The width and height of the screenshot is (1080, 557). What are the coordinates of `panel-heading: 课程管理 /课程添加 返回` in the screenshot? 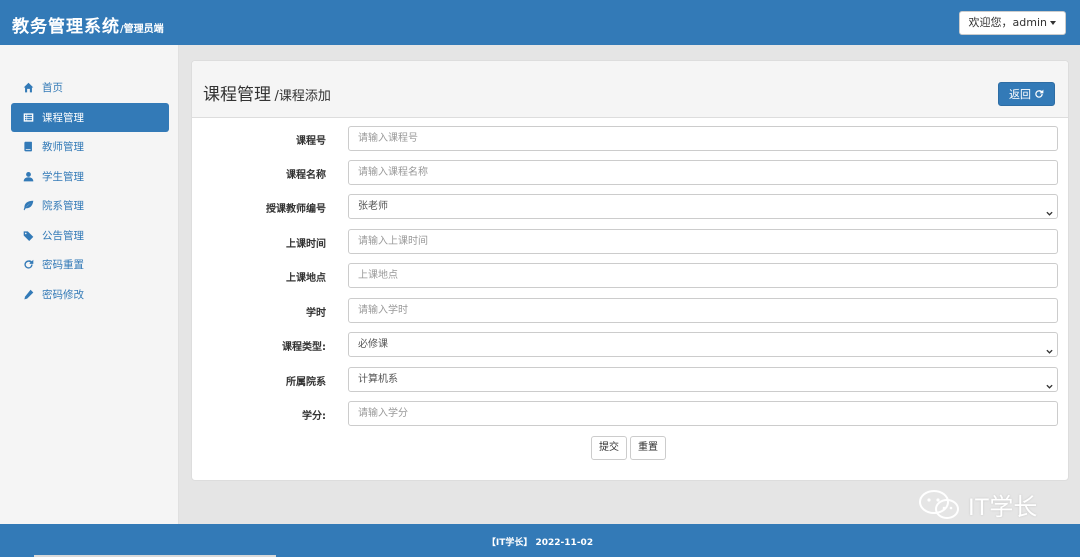 It's located at (630, 89).